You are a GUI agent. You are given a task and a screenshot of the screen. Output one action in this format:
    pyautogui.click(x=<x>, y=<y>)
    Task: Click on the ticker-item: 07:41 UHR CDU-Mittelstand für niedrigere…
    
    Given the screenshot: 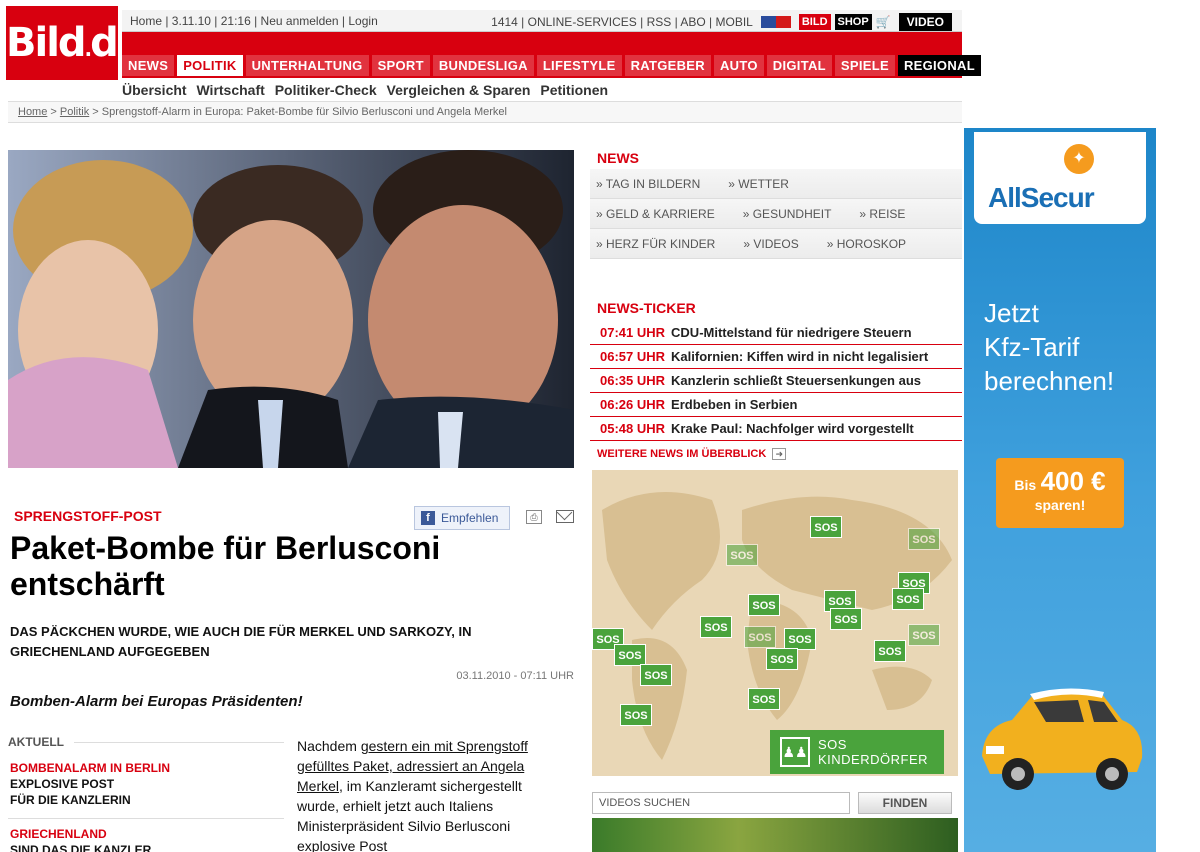 What is the action you would take?
    pyautogui.click(x=776, y=333)
    